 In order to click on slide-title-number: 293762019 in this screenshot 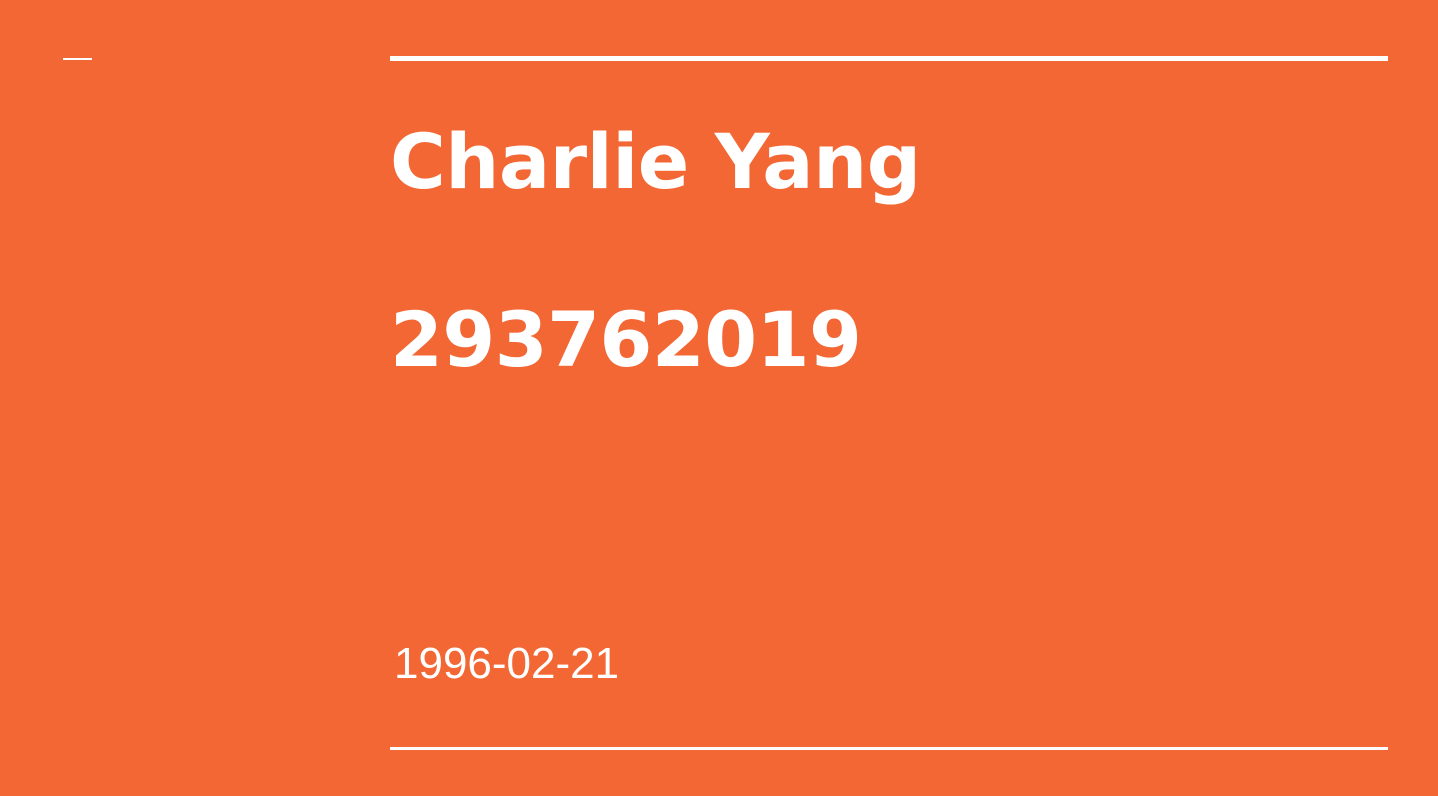, I will do `click(626, 339)`.